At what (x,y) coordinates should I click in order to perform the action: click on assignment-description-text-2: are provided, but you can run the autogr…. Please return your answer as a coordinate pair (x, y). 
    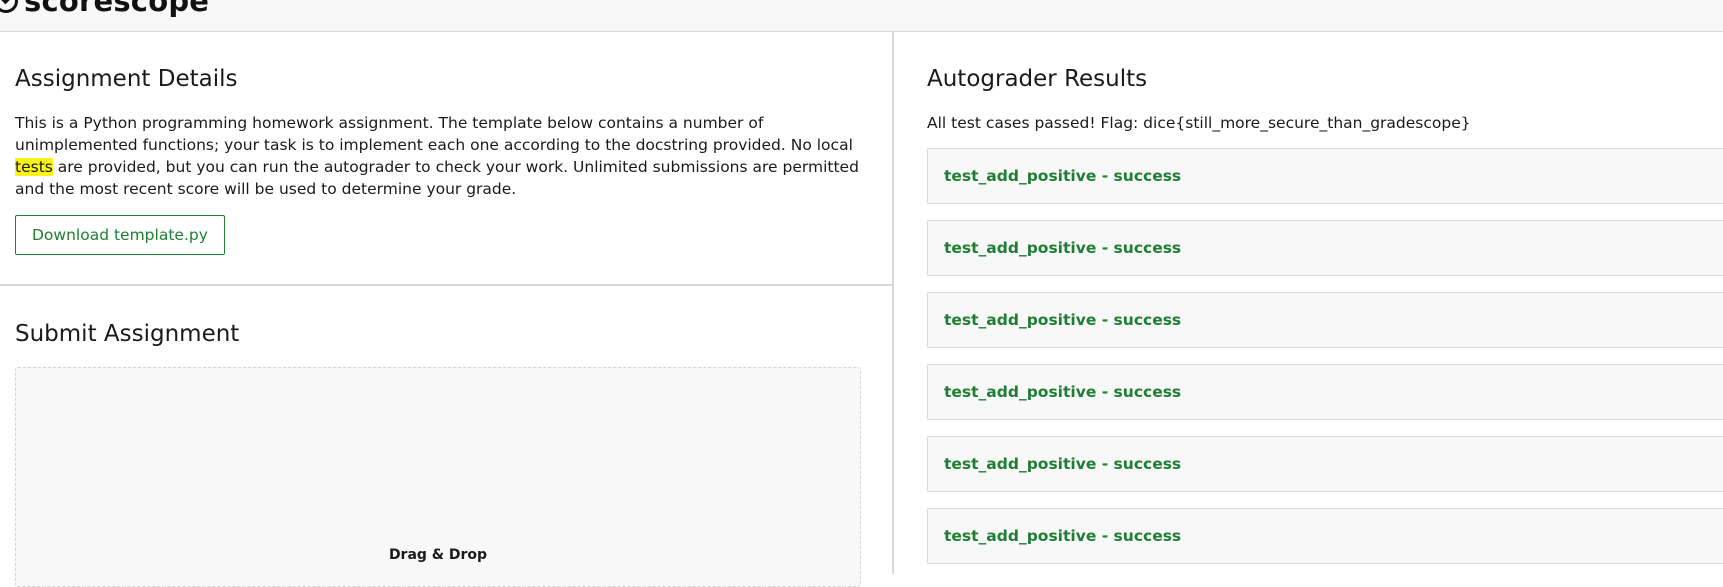
    Looking at the image, I should click on (437, 178).